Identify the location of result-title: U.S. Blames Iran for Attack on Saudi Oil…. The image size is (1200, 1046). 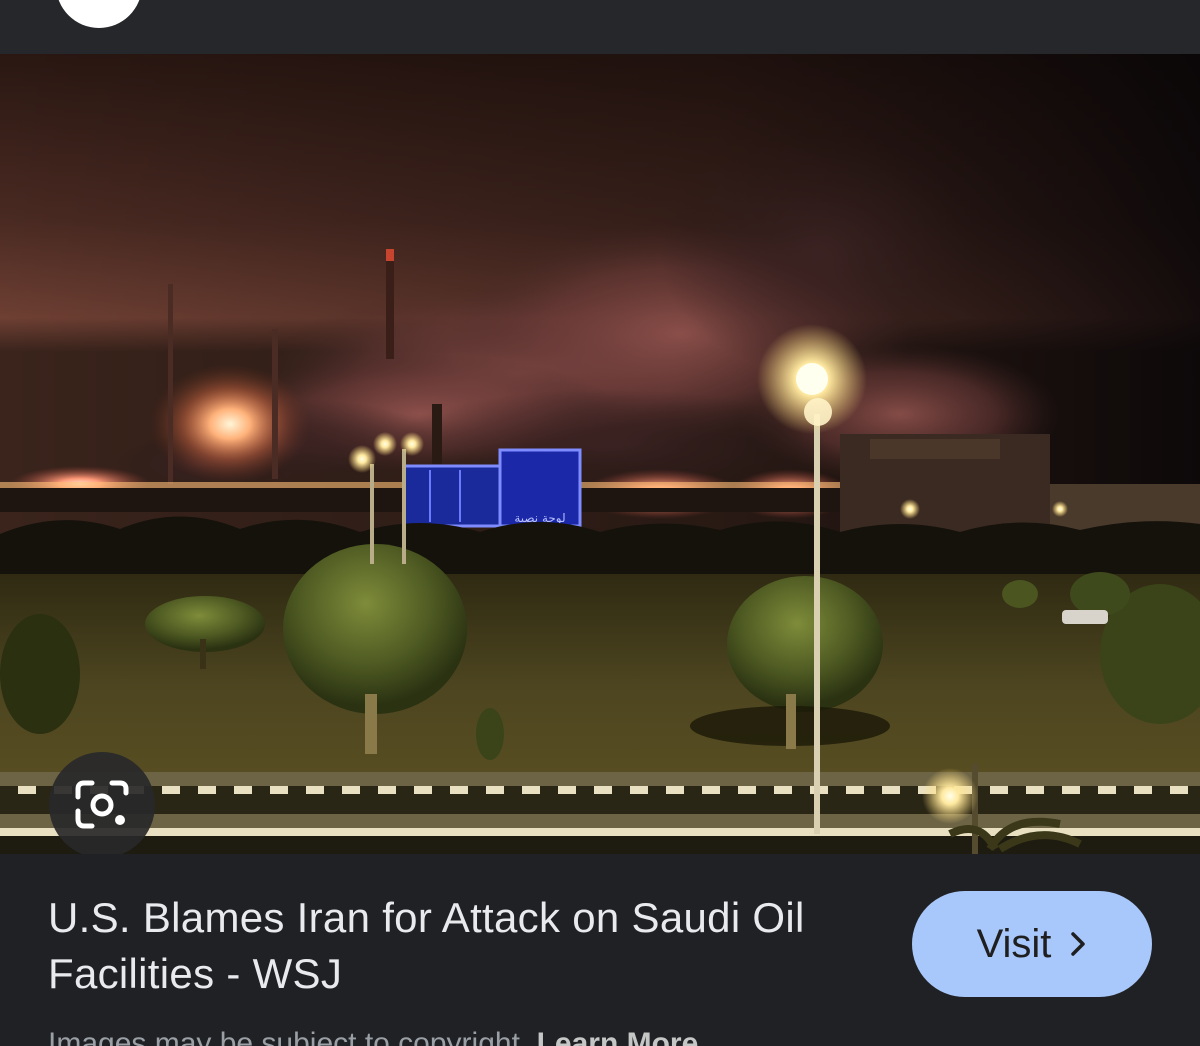
(468, 946).